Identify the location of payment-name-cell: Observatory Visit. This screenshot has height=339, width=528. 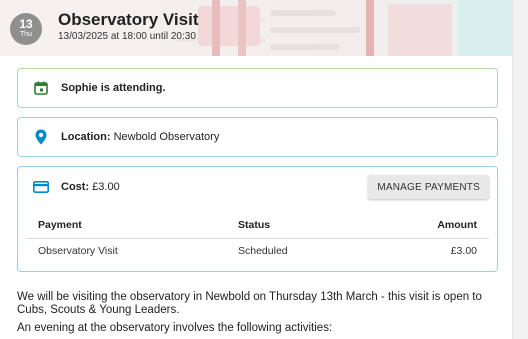
(78, 251).